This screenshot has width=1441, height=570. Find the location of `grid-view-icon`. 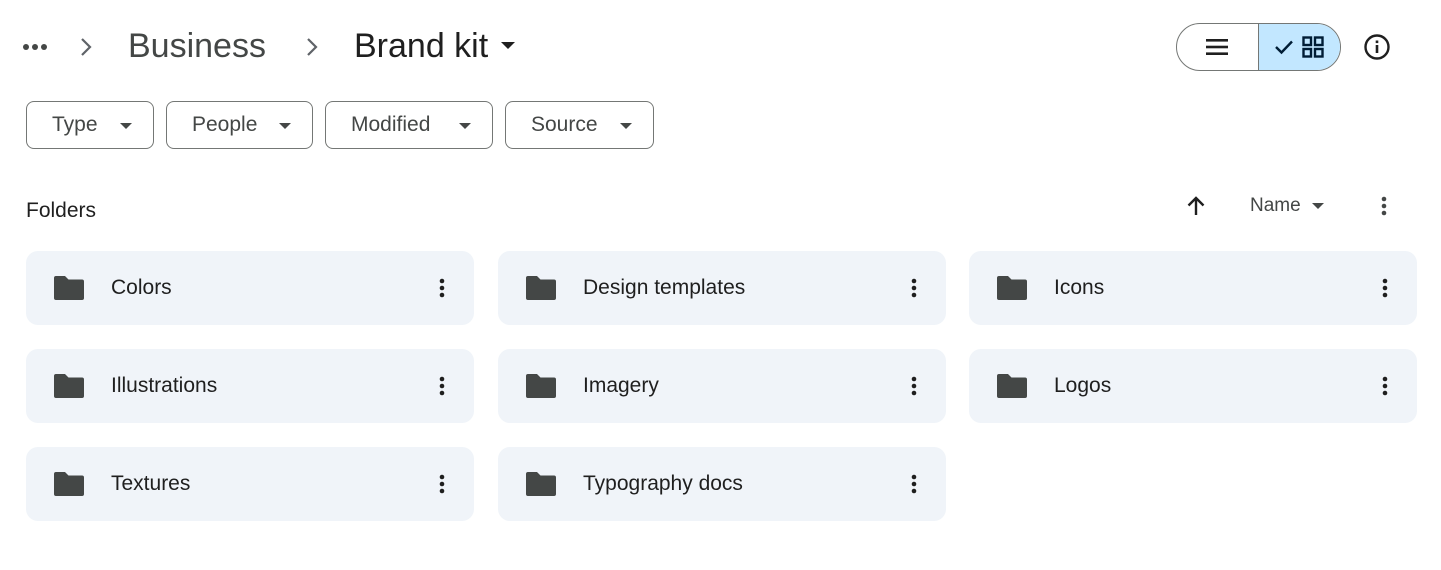

grid-view-icon is located at coordinates (1313, 47).